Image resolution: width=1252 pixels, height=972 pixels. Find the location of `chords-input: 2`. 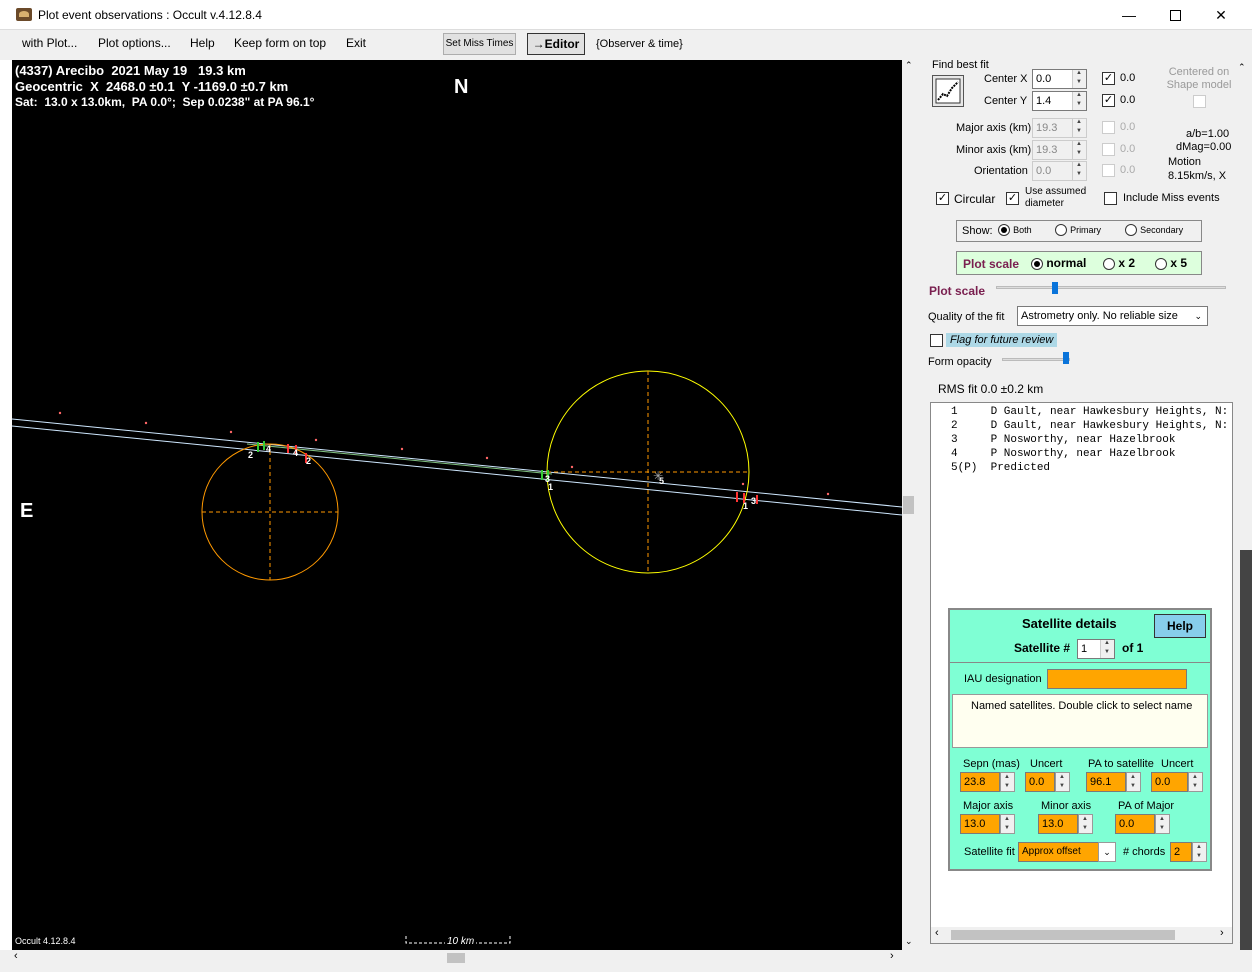

chords-input: 2 is located at coordinates (1188, 852).